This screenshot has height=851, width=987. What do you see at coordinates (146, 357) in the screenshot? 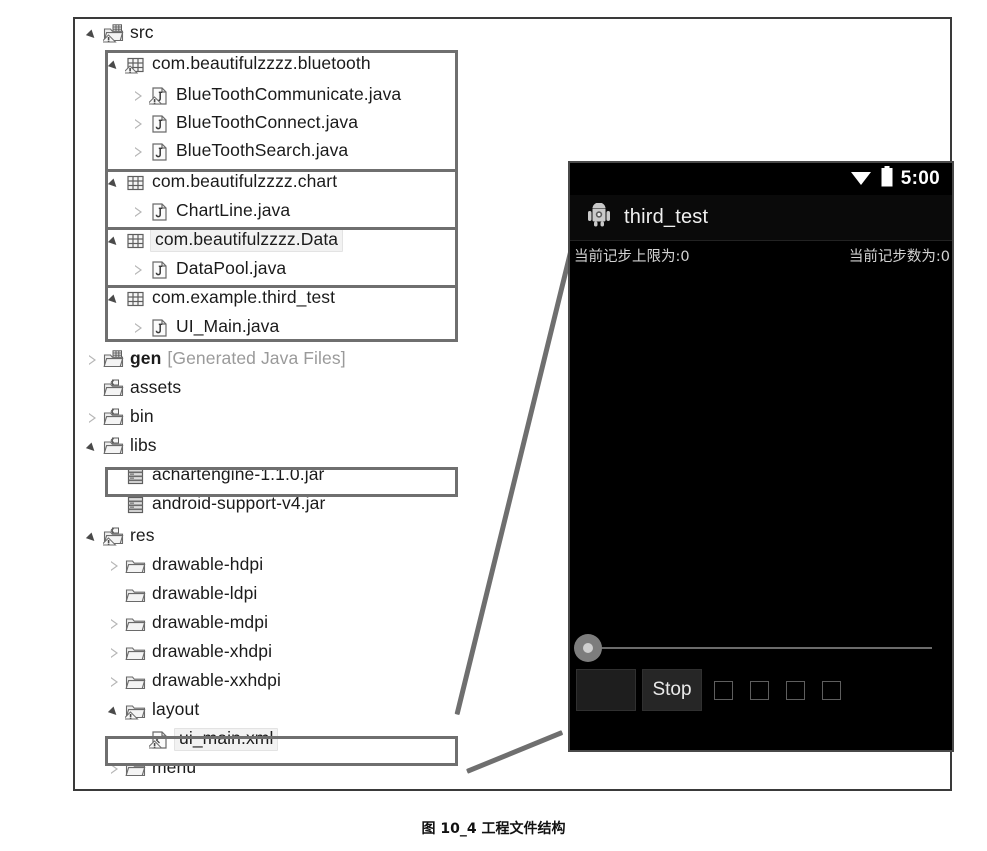
I see `tree-item-label: gen` at bounding box center [146, 357].